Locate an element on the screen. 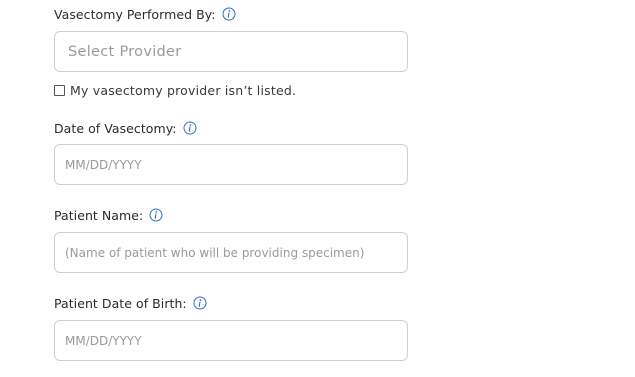 The width and height of the screenshot is (635, 377). patient-dob-input is located at coordinates (231, 340).